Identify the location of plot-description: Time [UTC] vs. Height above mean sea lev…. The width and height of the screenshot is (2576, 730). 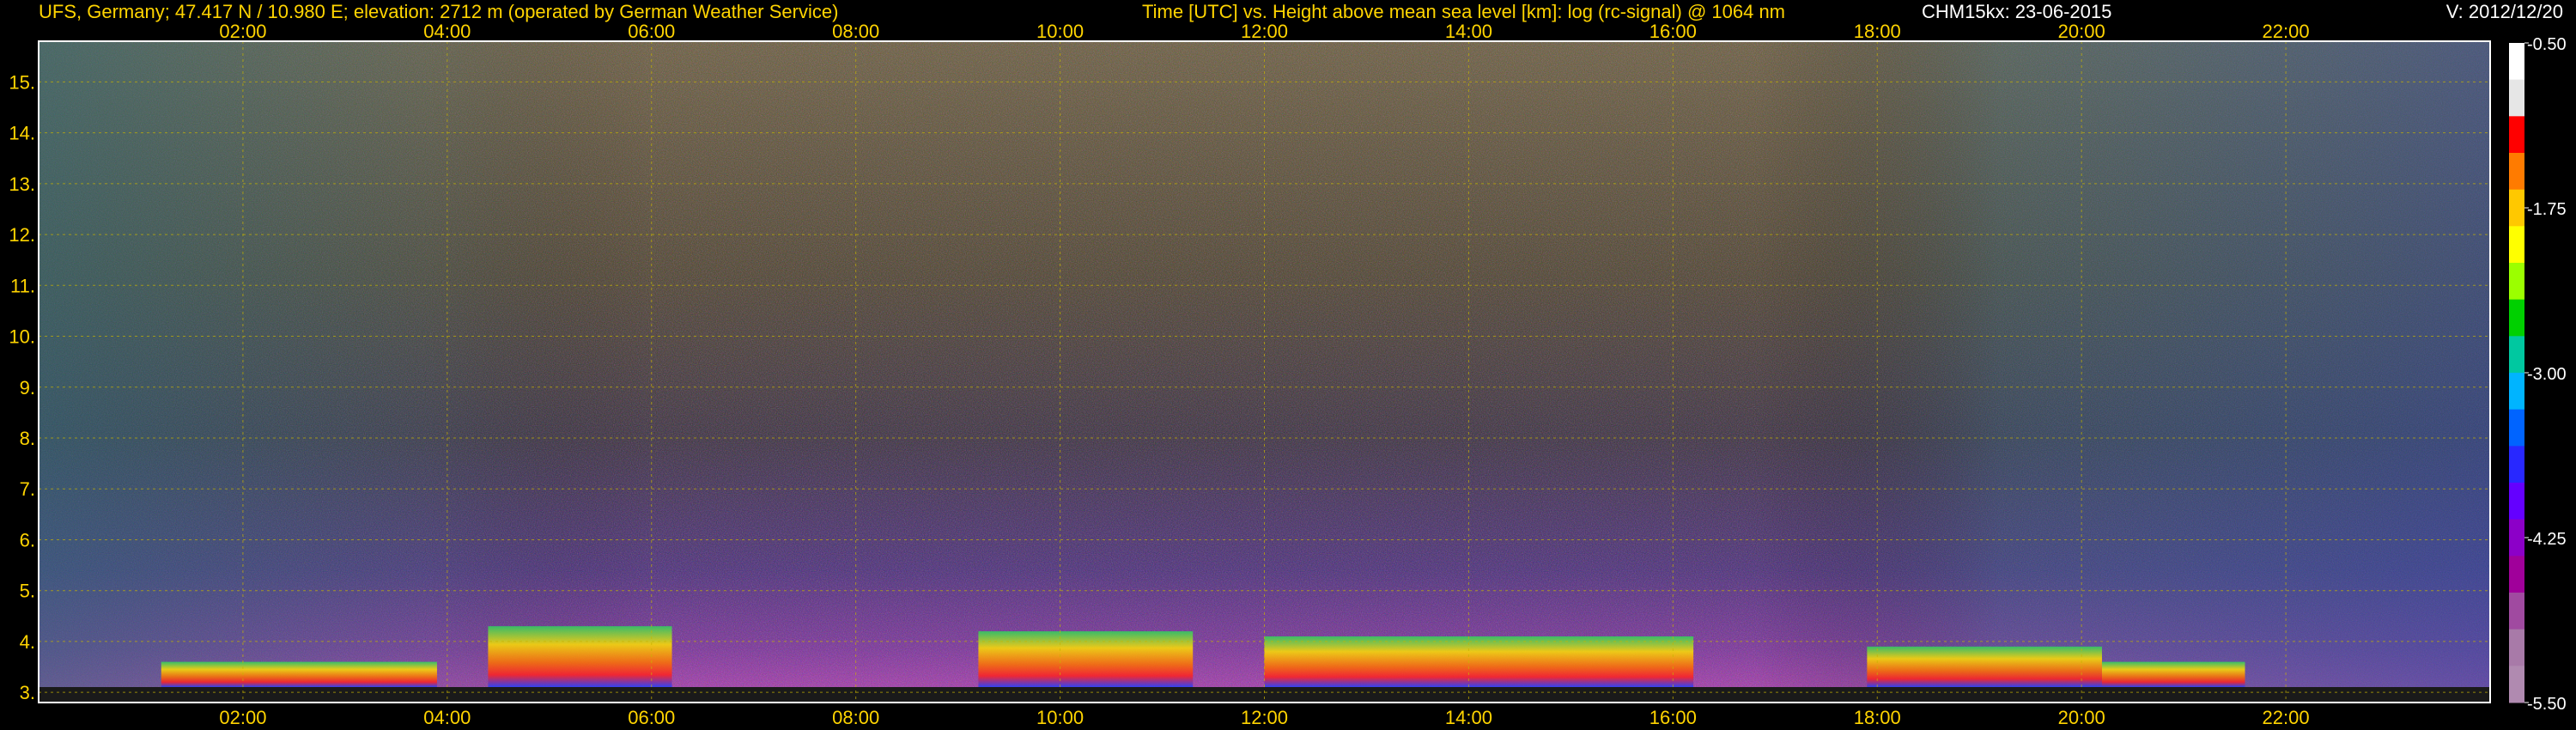
(1463, 11).